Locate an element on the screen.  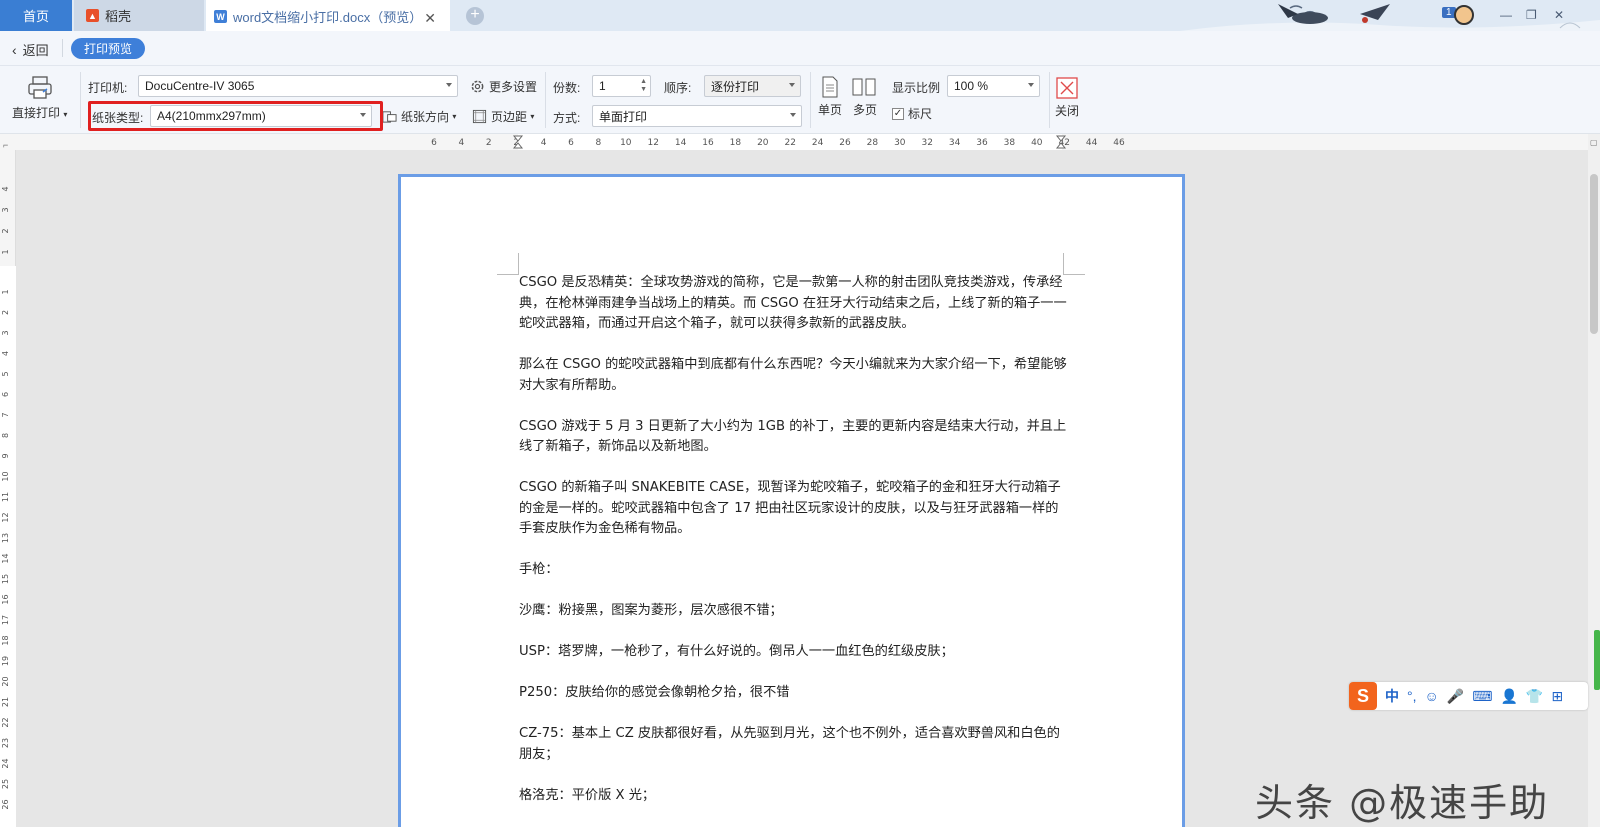
stepper-arrows-icon: ▲ ▼ is located at coordinates (643, 86).